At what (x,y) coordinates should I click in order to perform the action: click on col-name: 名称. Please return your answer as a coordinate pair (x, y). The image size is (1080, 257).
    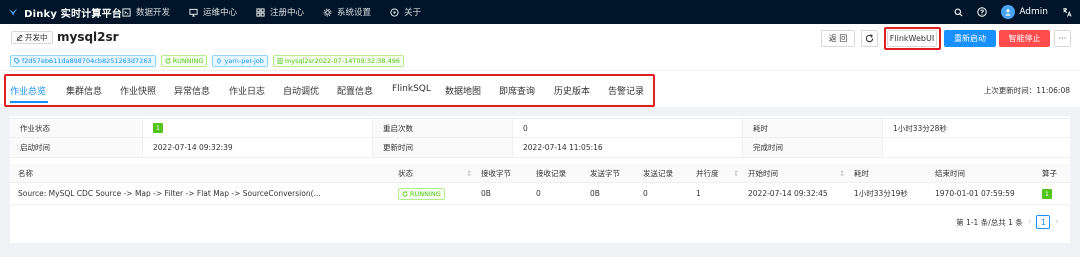
    Looking at the image, I should click on (25, 173).